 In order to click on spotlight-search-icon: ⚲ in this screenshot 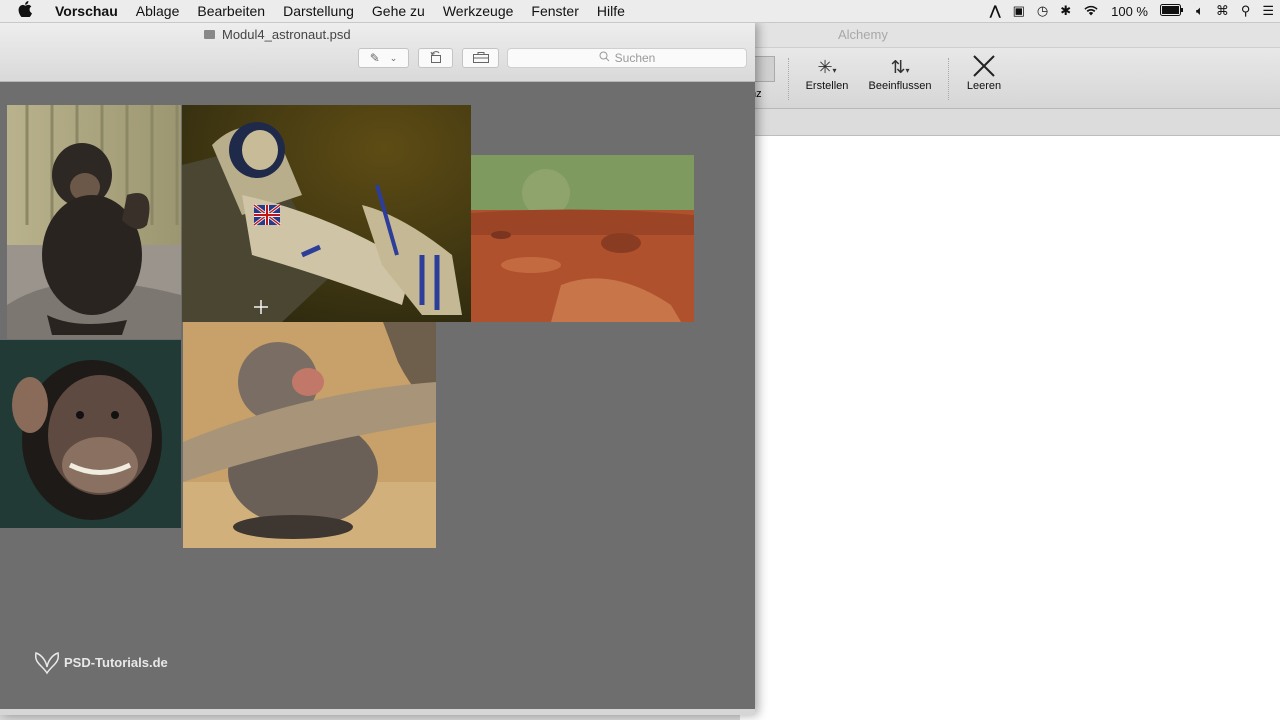, I will do `click(1246, 11)`.